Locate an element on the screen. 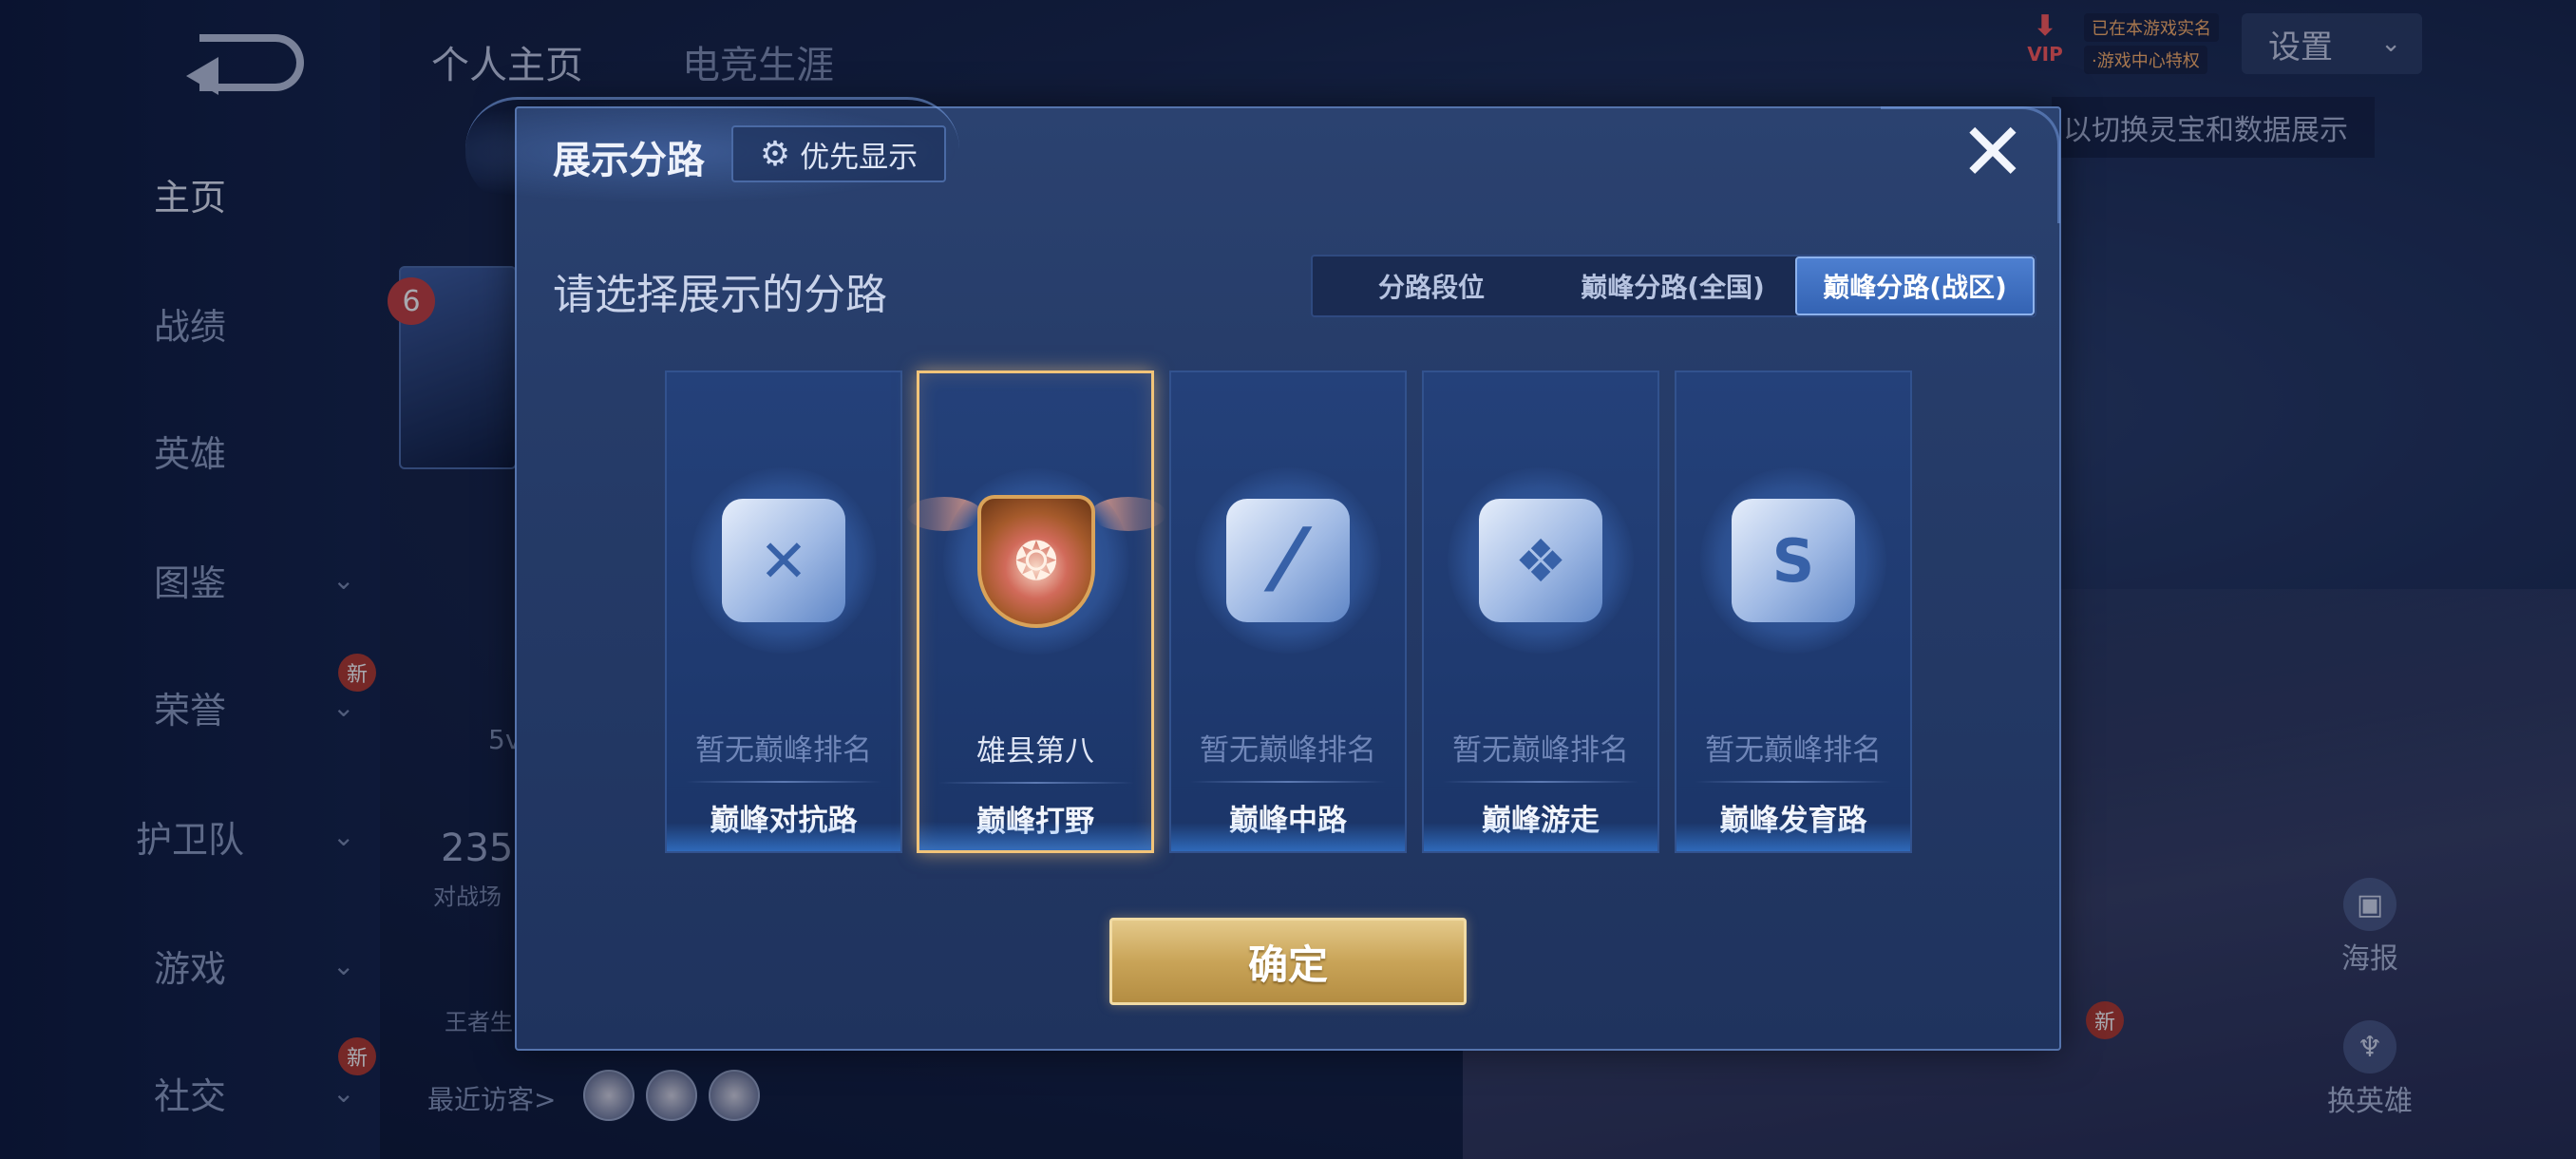 The width and height of the screenshot is (2576, 1159). priority-display-button: ⚙ 优先显示 is located at coordinates (838, 153).